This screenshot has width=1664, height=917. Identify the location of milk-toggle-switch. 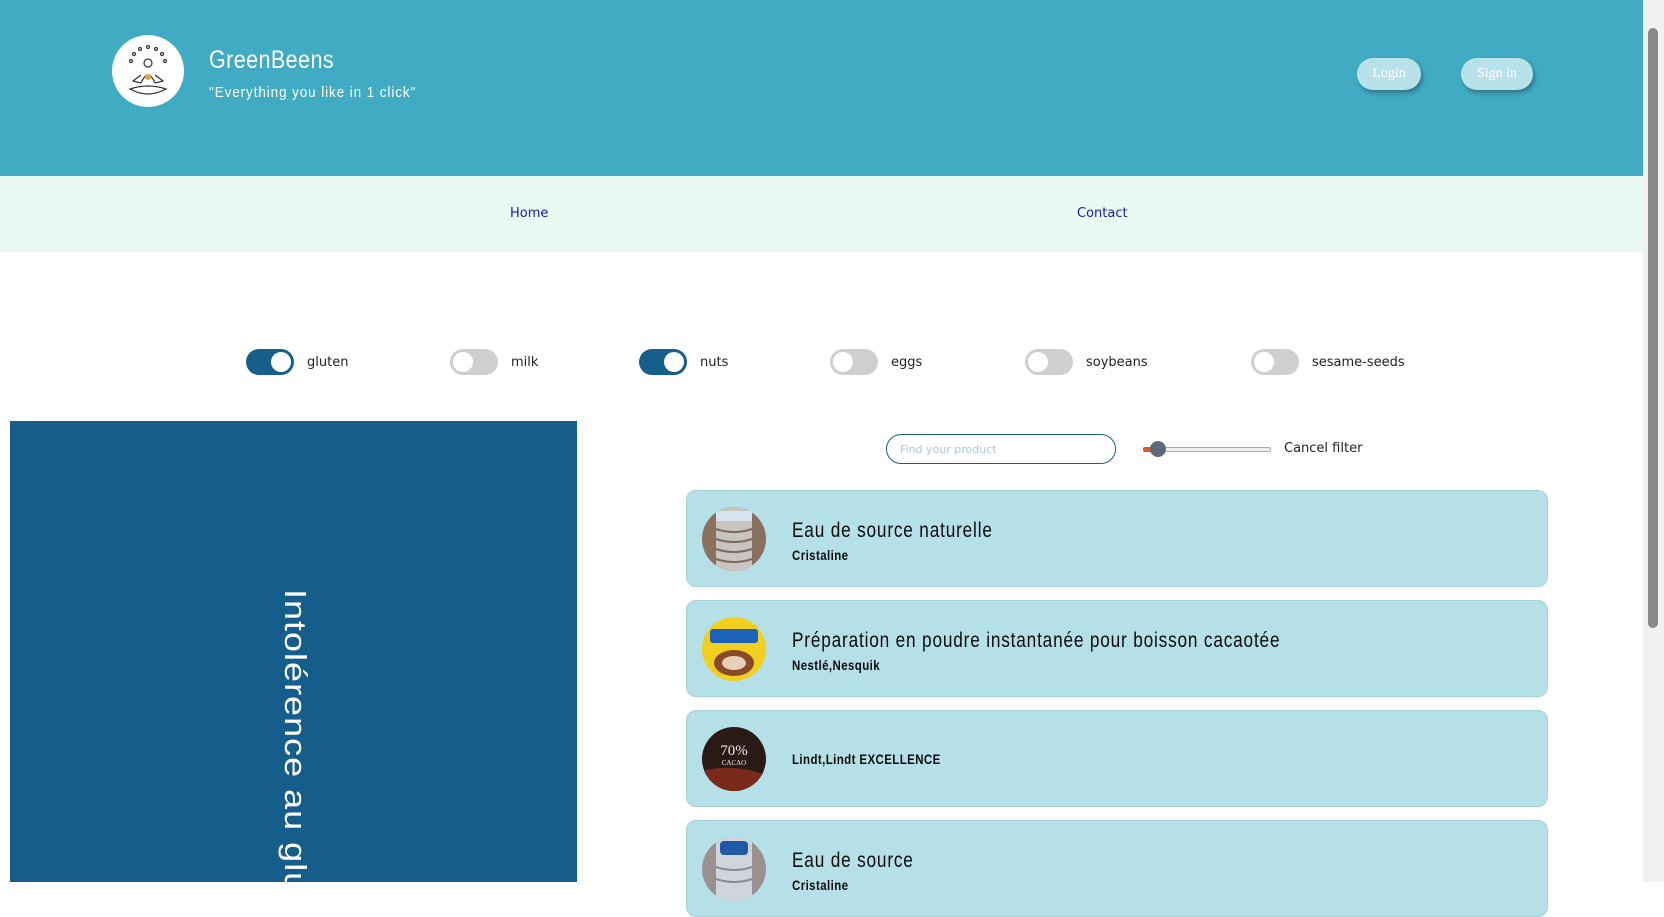
(474, 362).